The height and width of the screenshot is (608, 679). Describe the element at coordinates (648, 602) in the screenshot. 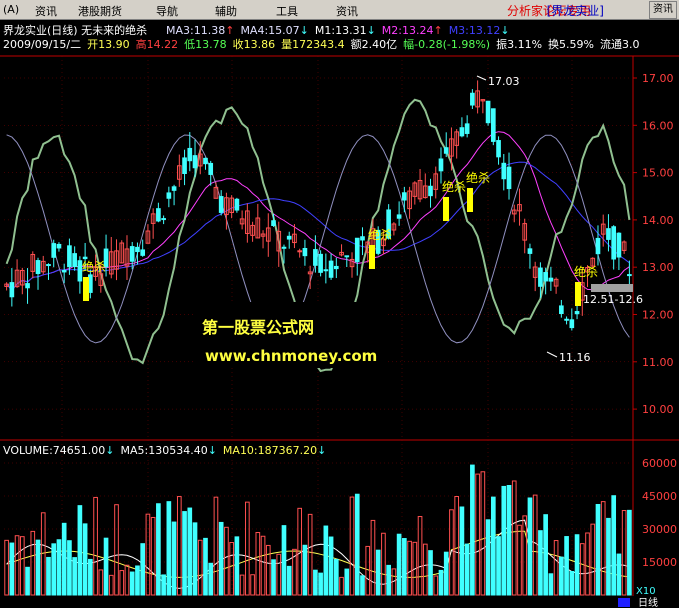

I see `bottom-tab-label: 日线` at that location.